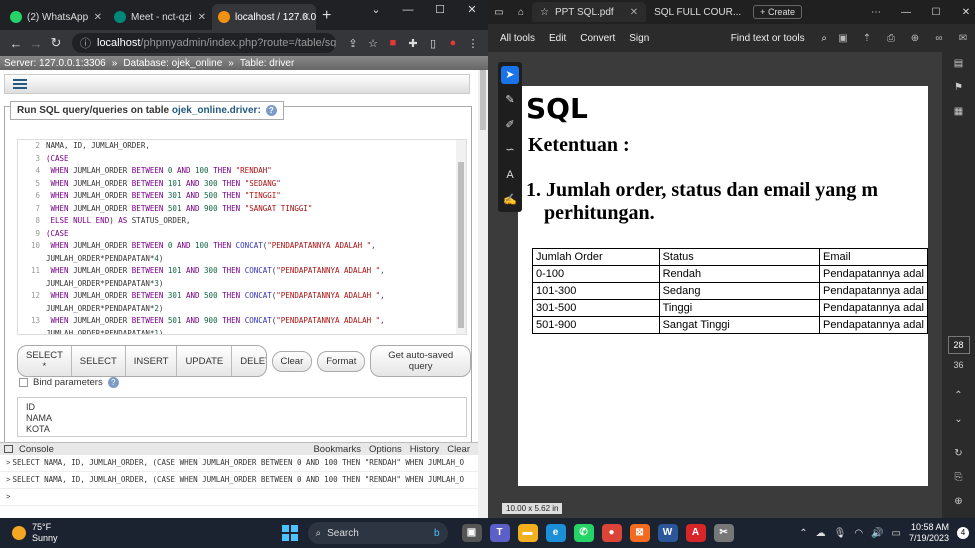 The image size is (975, 548). What do you see at coordinates (45, 361) in the screenshot?
I see `select-star-button: SELECT *` at bounding box center [45, 361].